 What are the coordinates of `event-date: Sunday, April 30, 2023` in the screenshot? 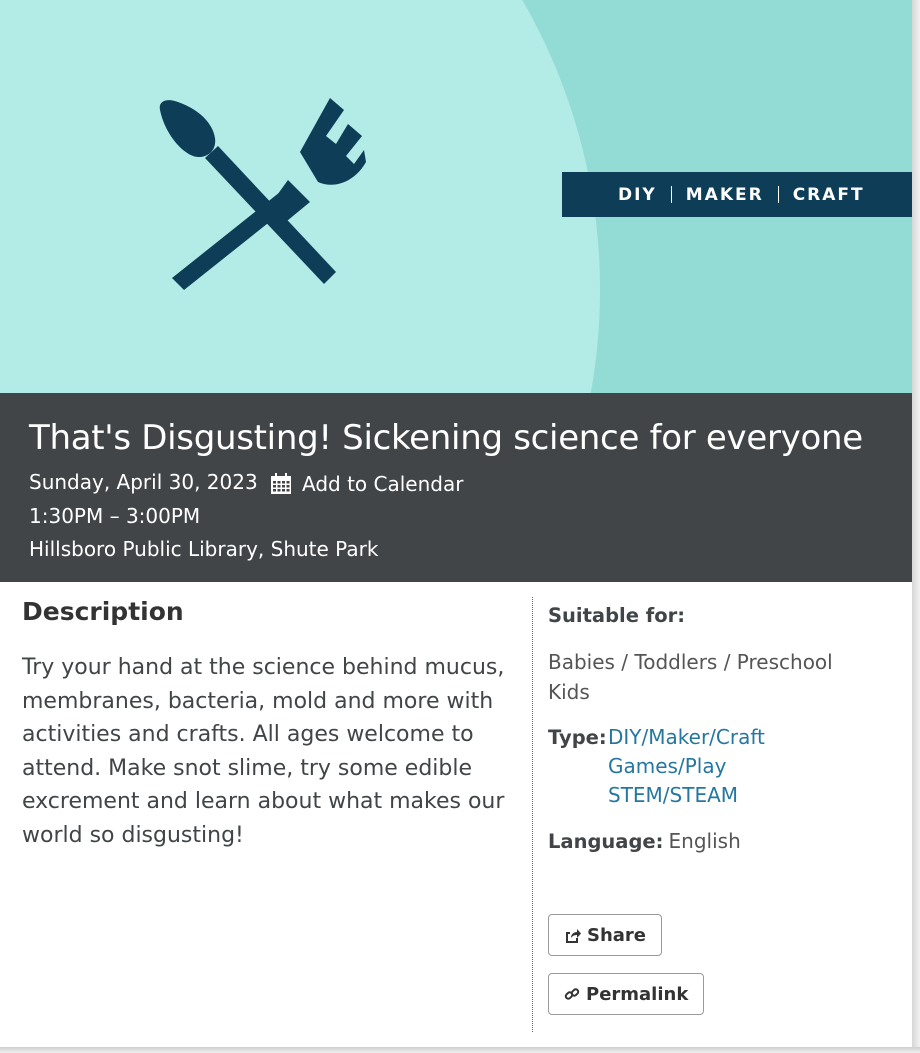 It's located at (143, 482).